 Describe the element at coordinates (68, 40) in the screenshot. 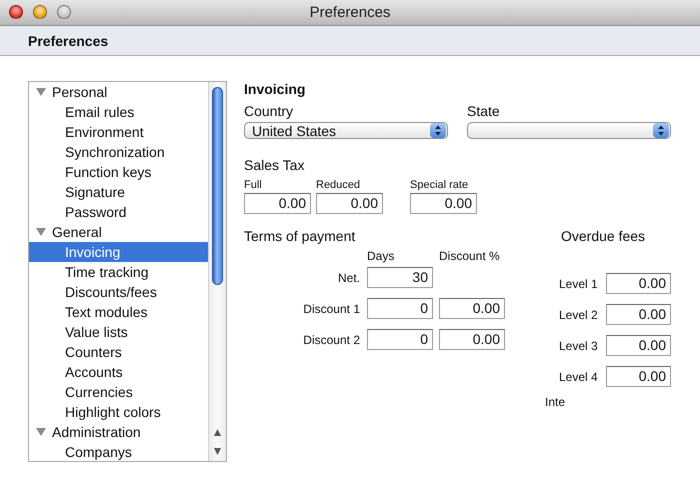

I see `toolbar-title: Preferences` at that location.